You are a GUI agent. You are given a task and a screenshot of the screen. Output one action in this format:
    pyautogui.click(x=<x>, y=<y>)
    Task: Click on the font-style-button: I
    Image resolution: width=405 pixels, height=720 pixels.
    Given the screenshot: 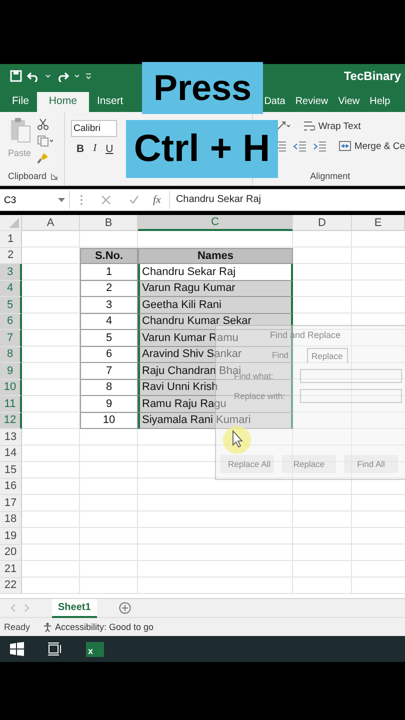 What is the action you would take?
    pyautogui.click(x=95, y=149)
    